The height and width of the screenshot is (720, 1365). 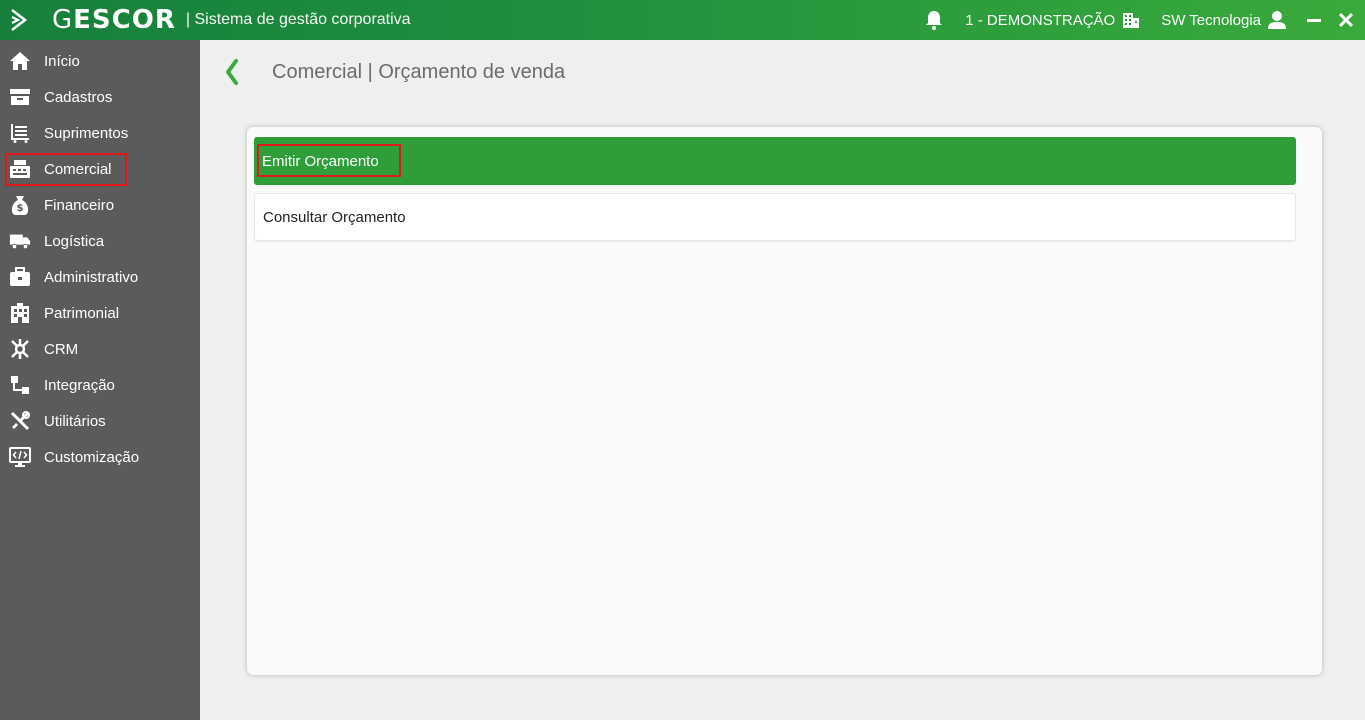 I want to click on sidebar-item-patrimonial: Patrimonial, so click(x=100, y=313).